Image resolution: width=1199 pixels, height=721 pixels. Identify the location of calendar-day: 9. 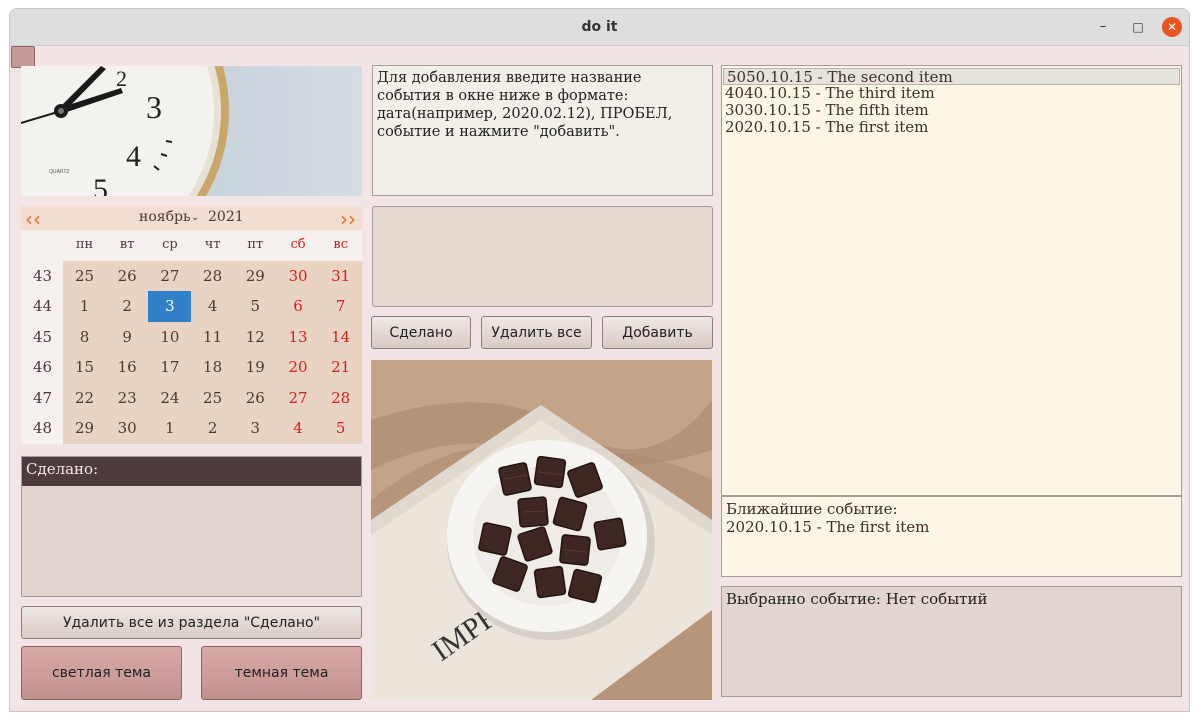
(127, 336).